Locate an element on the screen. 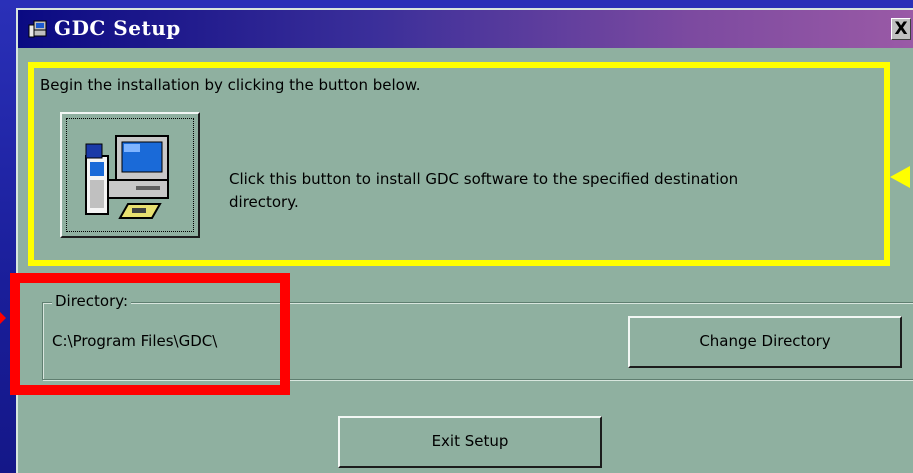 The height and width of the screenshot is (473, 913). exit-setup-button: Exit Setup is located at coordinates (470, 442).